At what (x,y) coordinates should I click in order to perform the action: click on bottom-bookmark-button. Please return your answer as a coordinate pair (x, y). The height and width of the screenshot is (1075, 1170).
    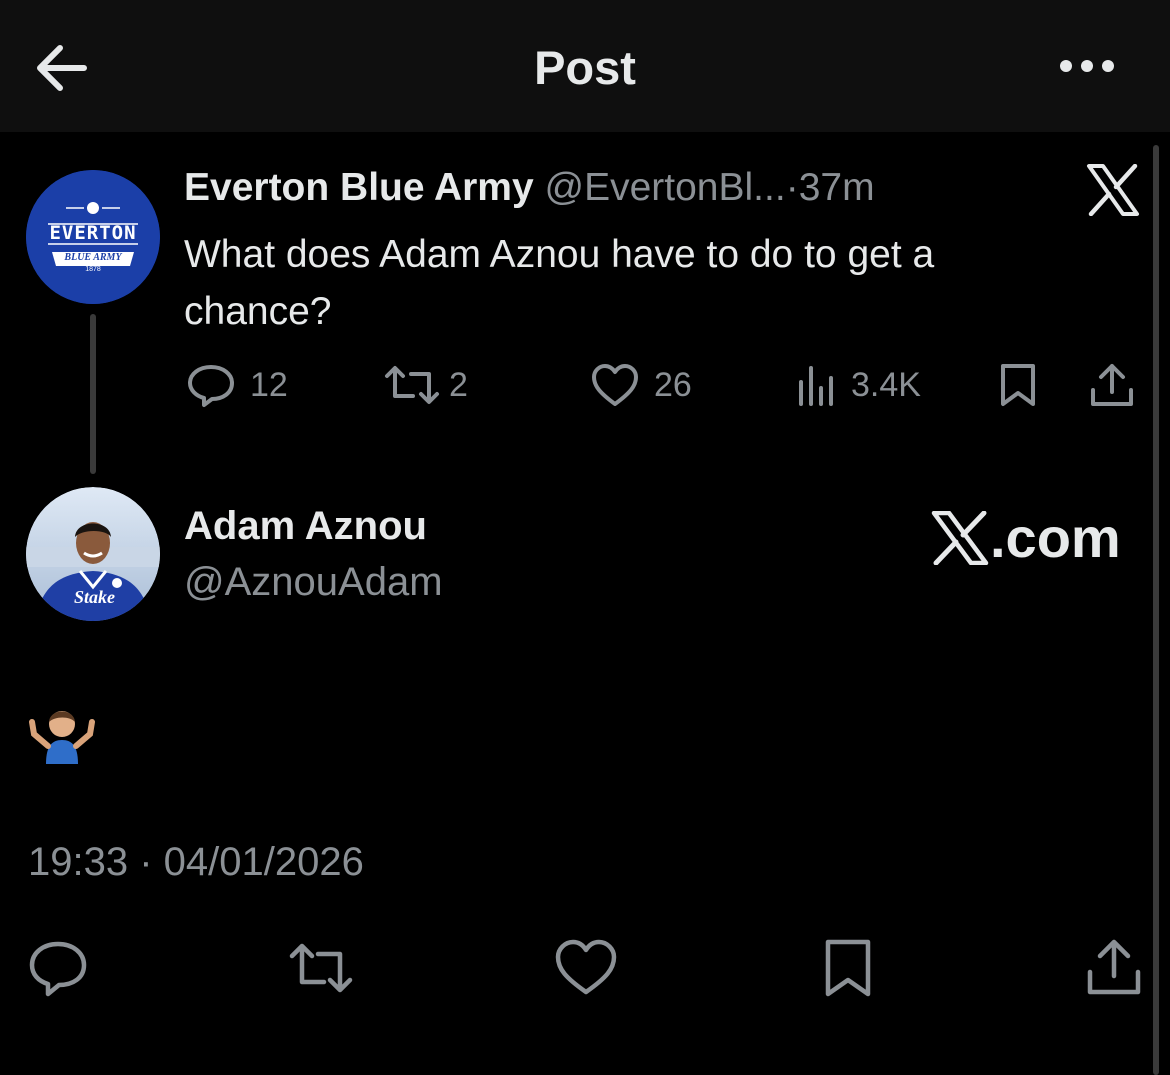
    Looking at the image, I should click on (852, 968).